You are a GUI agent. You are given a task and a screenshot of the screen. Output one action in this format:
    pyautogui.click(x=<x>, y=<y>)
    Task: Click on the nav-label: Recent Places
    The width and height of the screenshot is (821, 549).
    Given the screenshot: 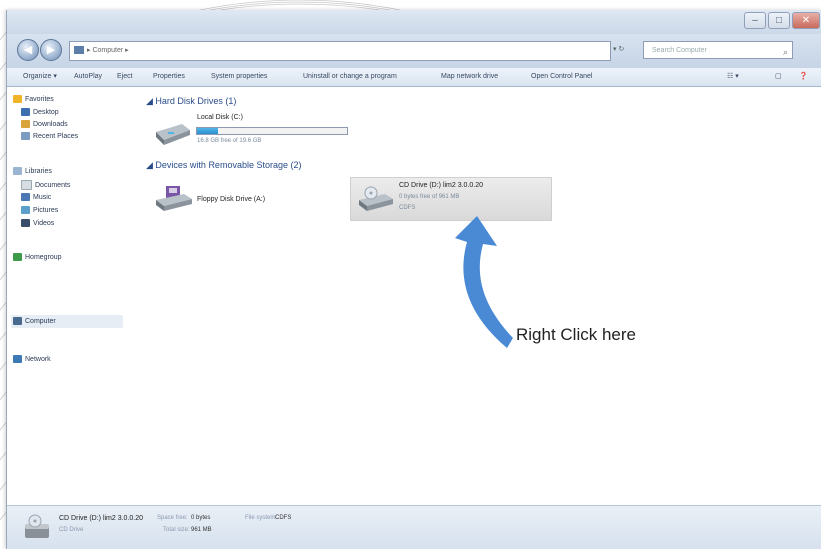 What is the action you would take?
    pyautogui.click(x=56, y=136)
    